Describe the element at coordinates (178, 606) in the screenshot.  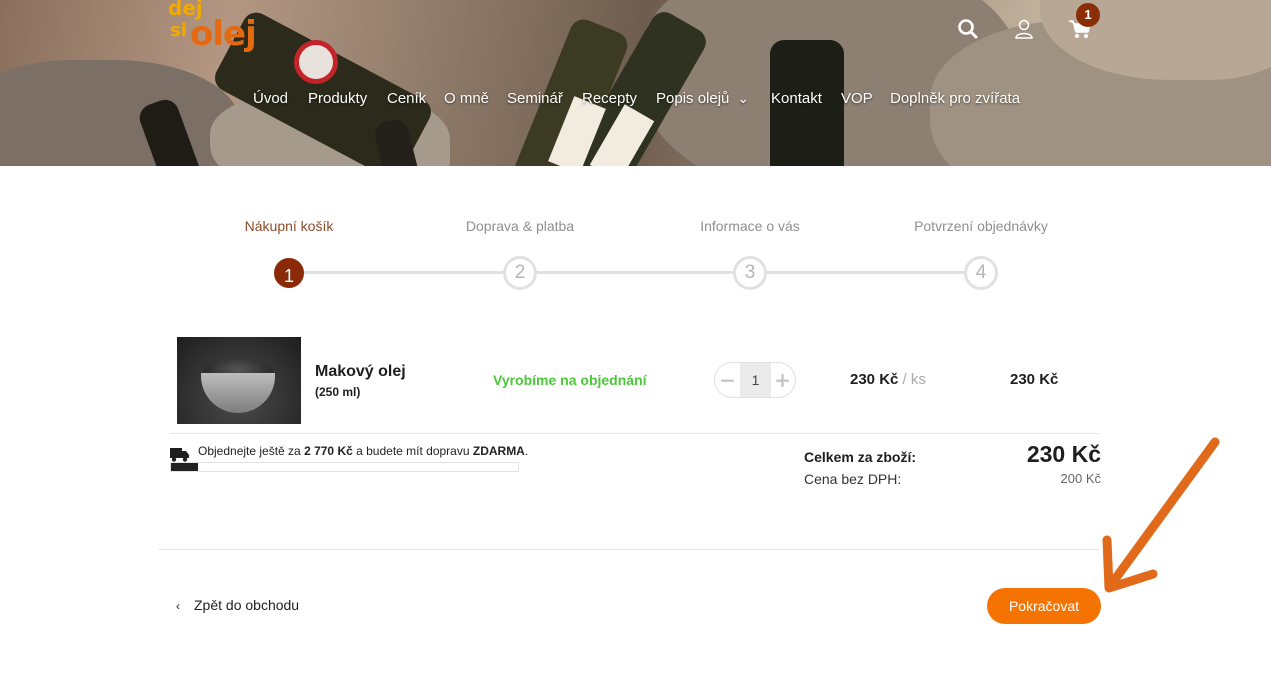
I see `chevron-left-icon: ‹` at that location.